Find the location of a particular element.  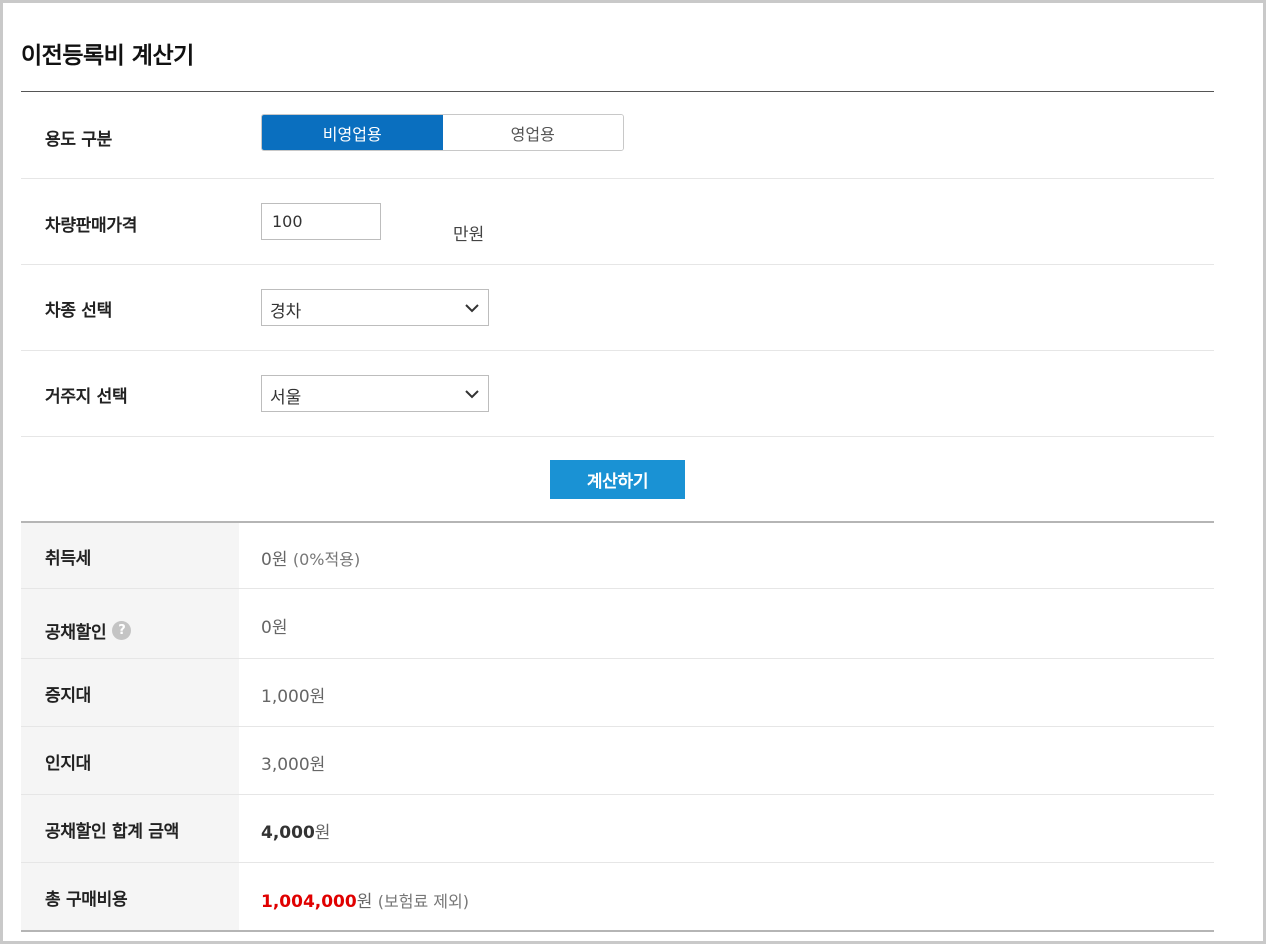

usage-option-non-commercial: 비영업용 is located at coordinates (352, 132).